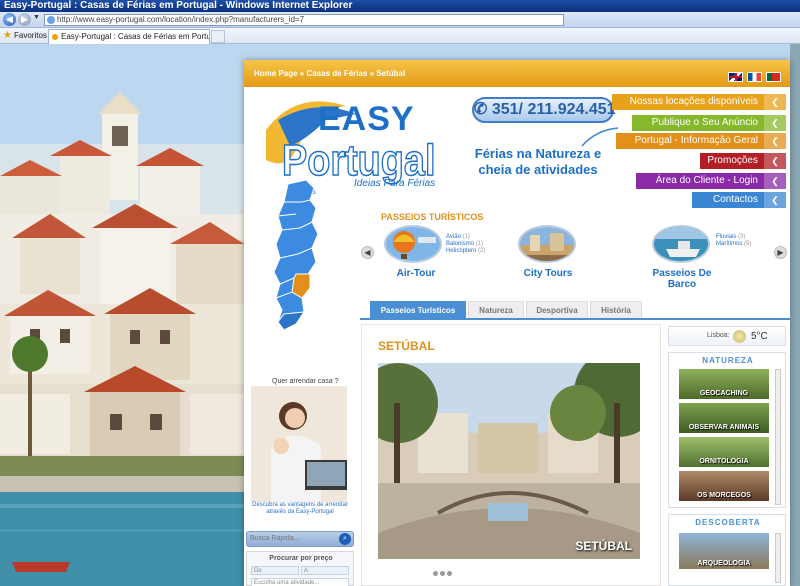  Describe the element at coordinates (7, 36) in the screenshot. I see `favorites-star-icon: ★` at that location.